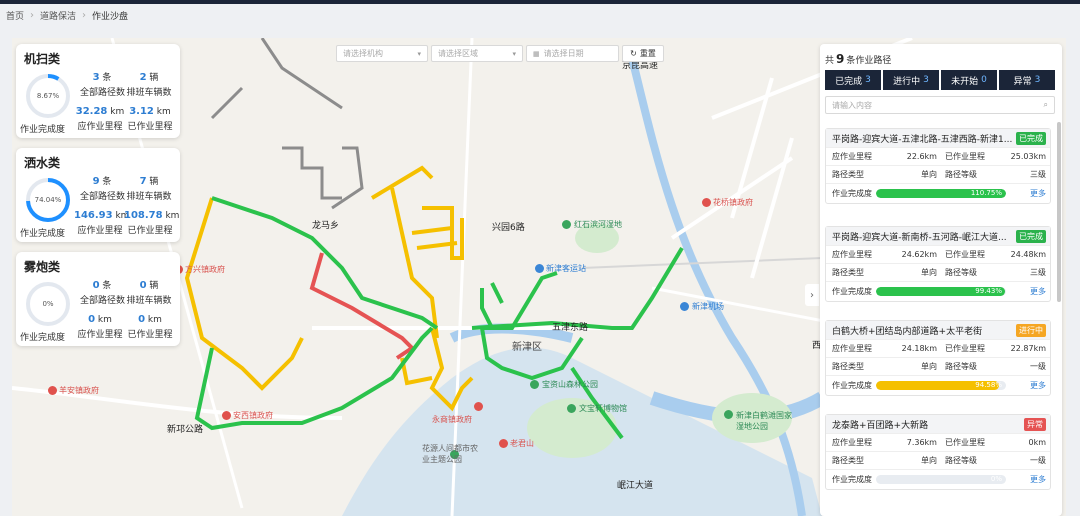  I want to click on map-label-xinjin-station: 新津客运站, so click(566, 268).